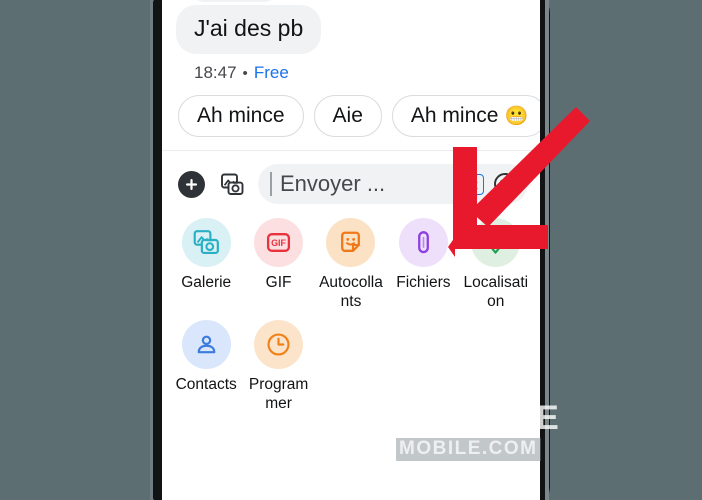  I want to click on localisation-icon-bg, so click(496, 242).